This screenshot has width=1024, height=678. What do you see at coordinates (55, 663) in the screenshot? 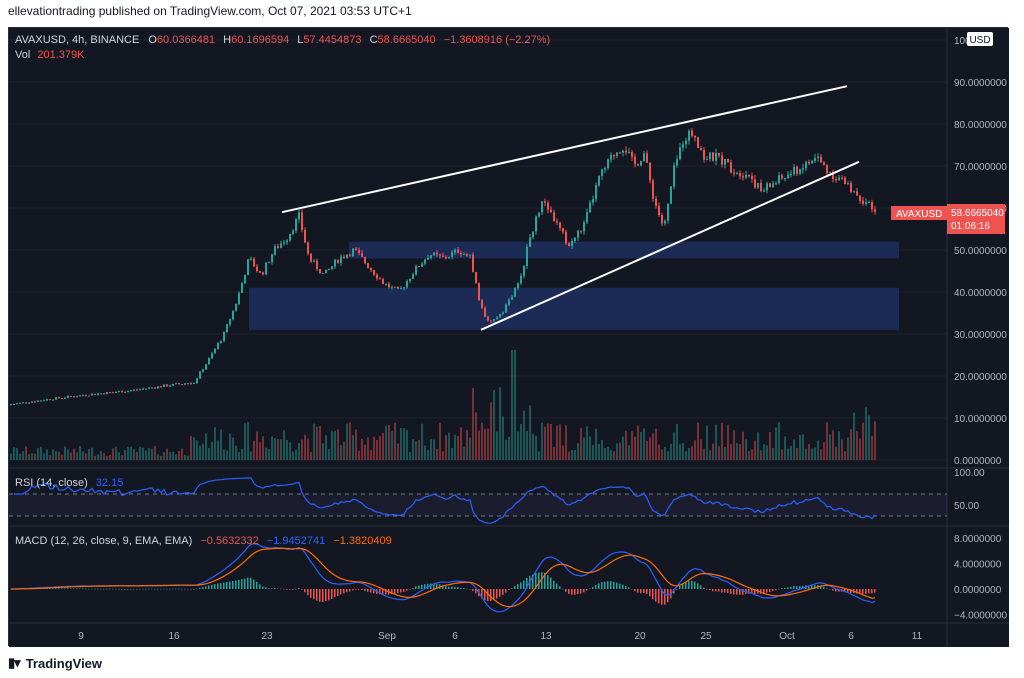
I see `footer-branding: ▮▾ TradingView` at bounding box center [55, 663].